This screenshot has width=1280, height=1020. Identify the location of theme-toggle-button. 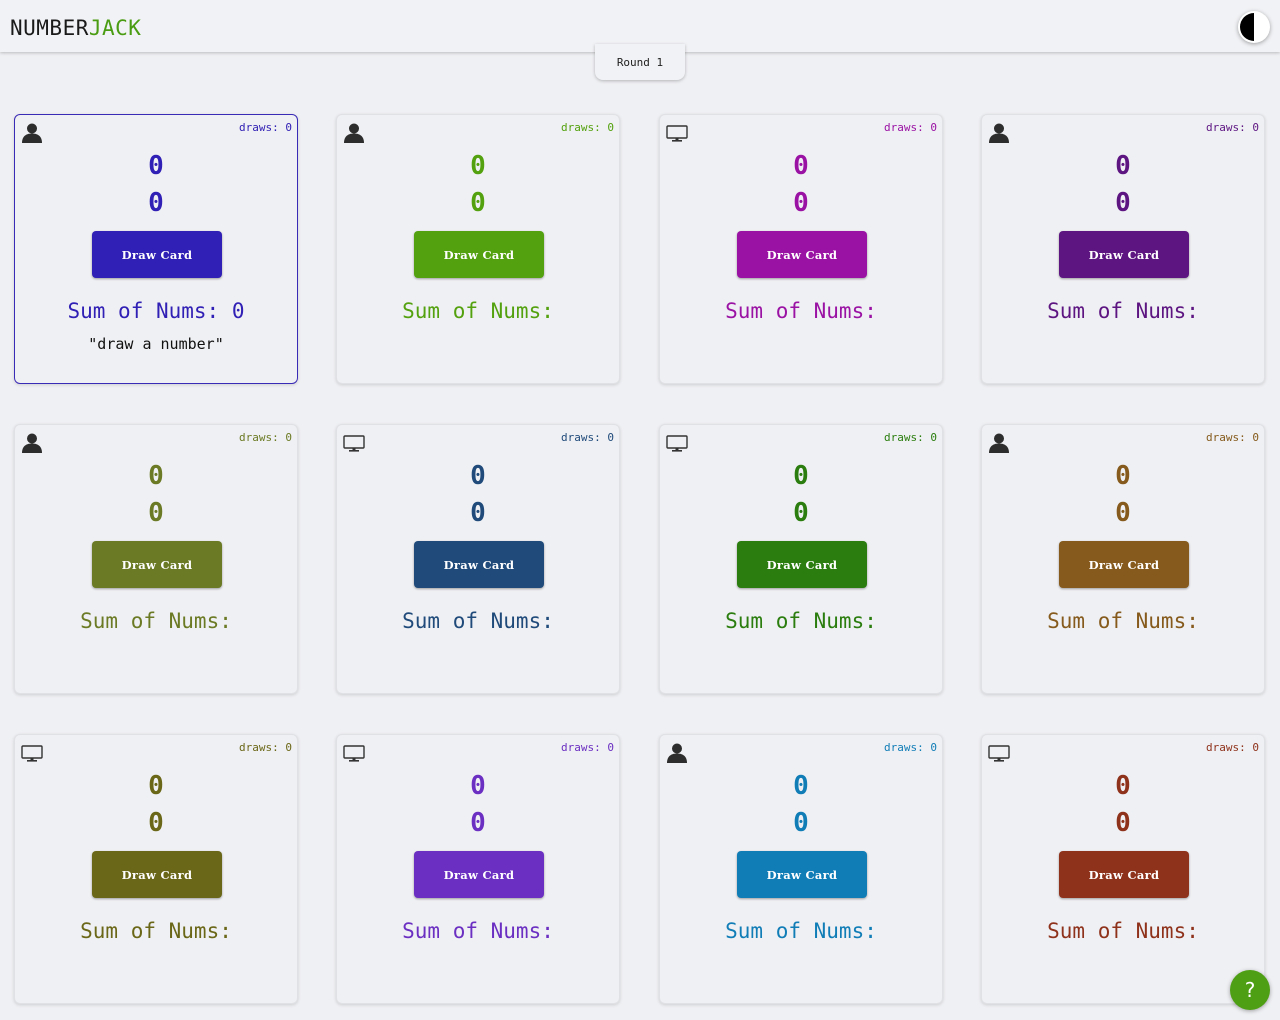
(1254, 27).